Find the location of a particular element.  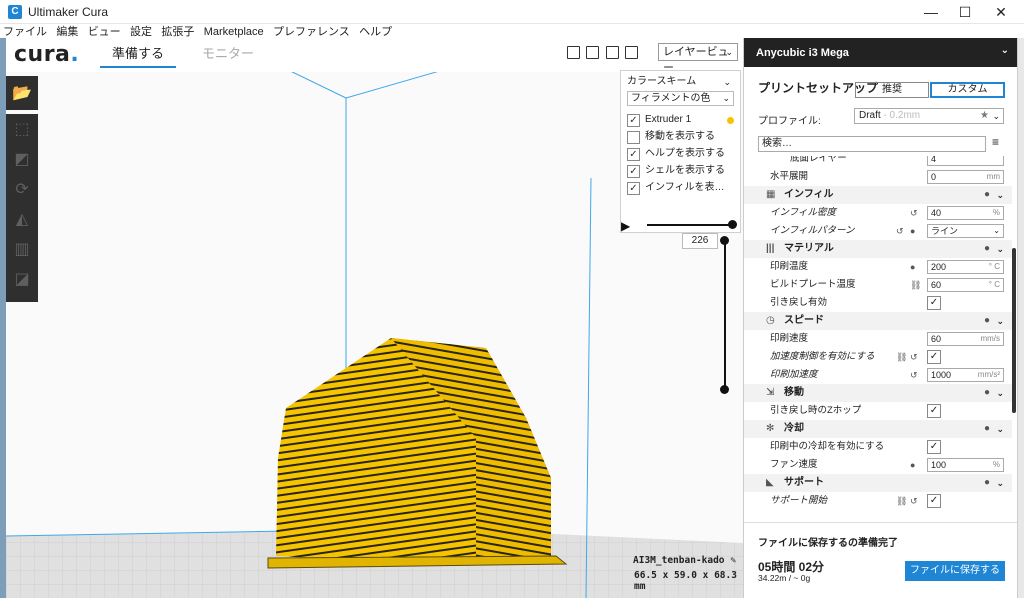

view-type-select: レイヤービュー ⌄ is located at coordinates (698, 58).